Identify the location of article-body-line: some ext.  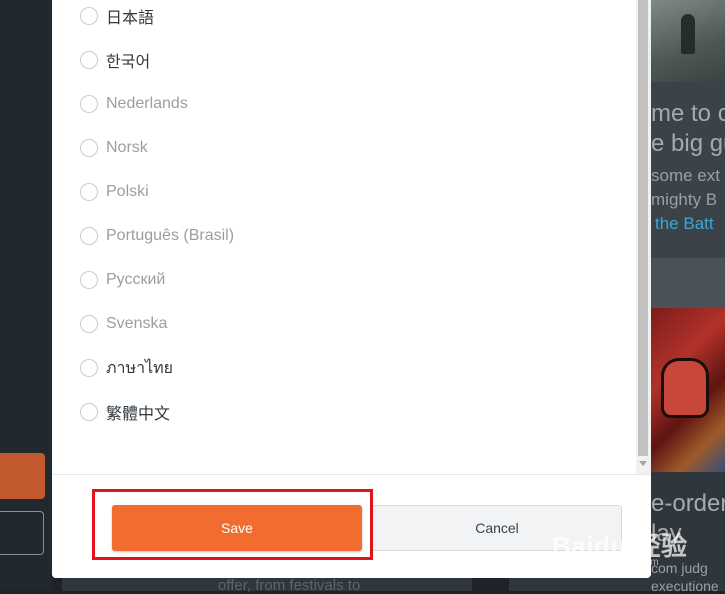
(685, 175).